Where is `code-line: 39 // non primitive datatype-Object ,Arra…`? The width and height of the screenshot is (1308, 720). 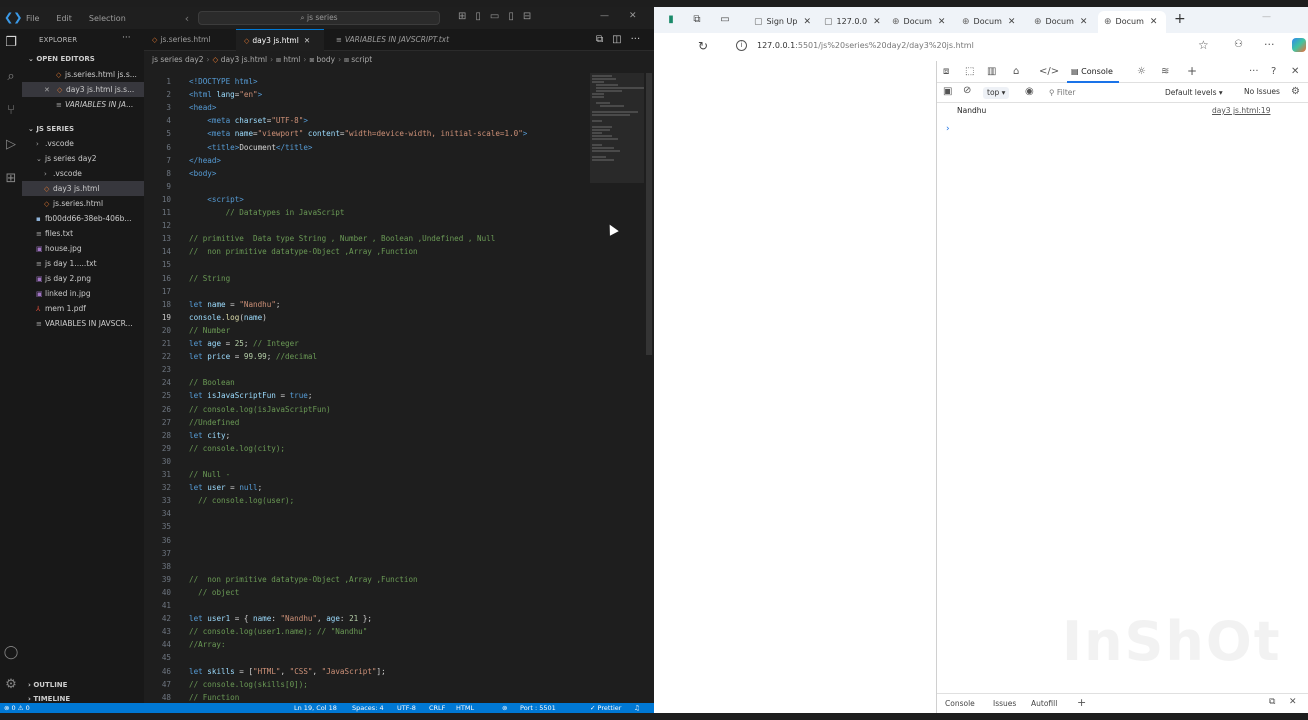
code-line: 39 // non primitive datatype-Object ,Arra… is located at coordinates (367, 579).